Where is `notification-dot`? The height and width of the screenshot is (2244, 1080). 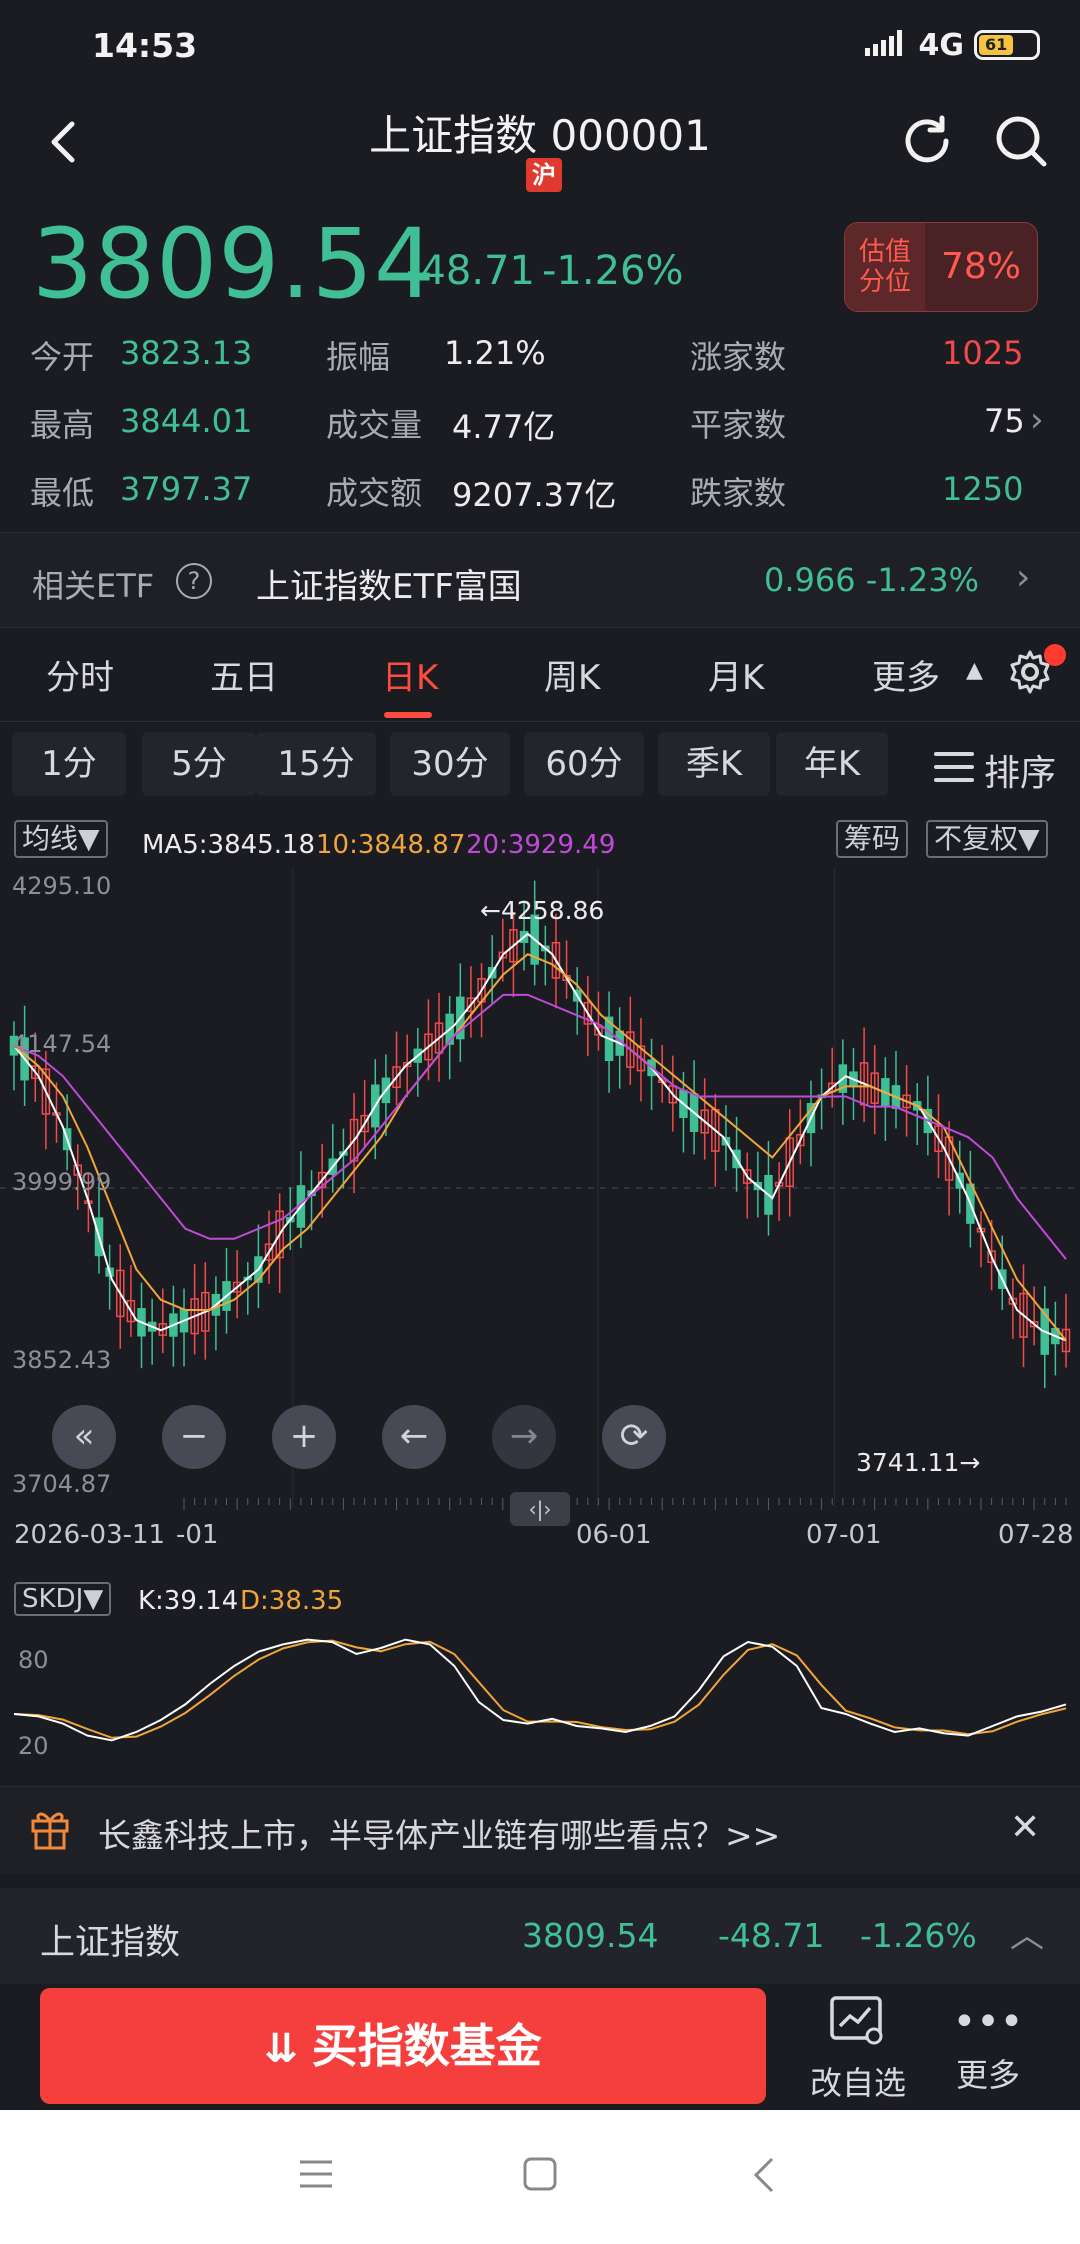
notification-dot is located at coordinates (1055, 655).